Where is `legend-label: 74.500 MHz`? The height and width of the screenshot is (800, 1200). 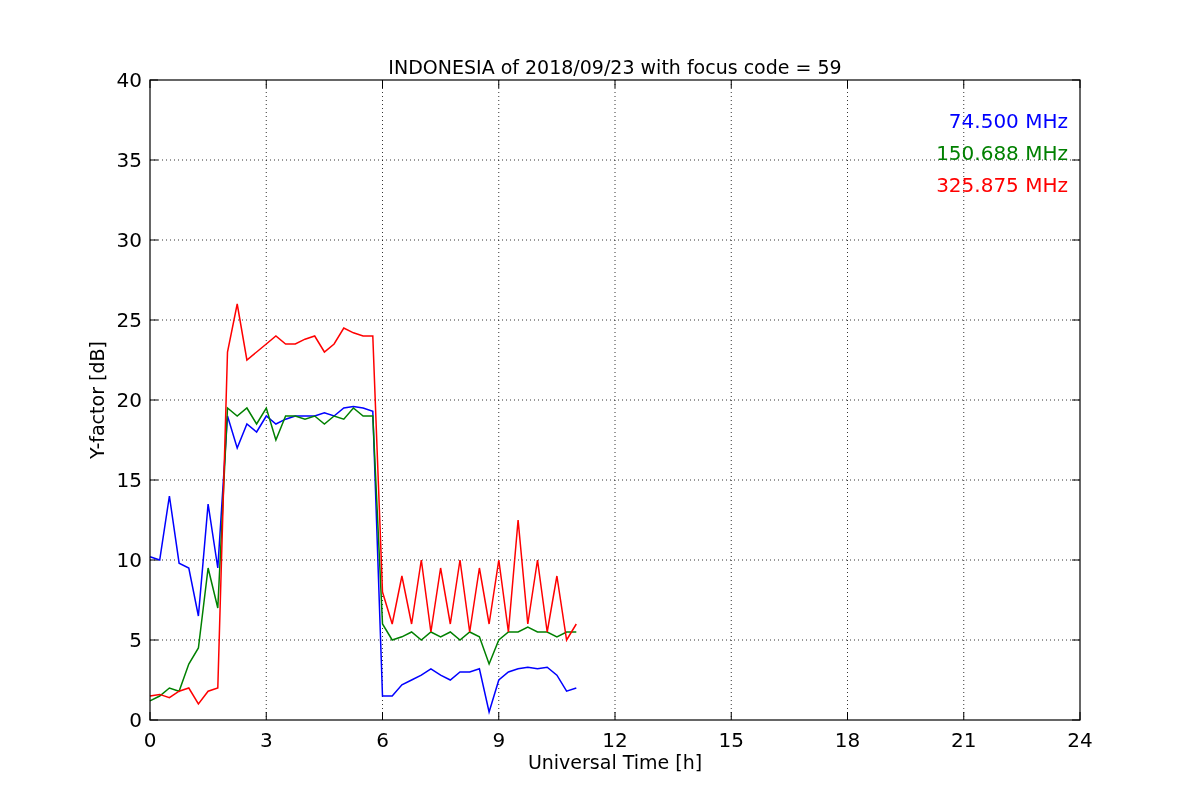 legend-label: 74.500 MHz is located at coordinates (1008, 121).